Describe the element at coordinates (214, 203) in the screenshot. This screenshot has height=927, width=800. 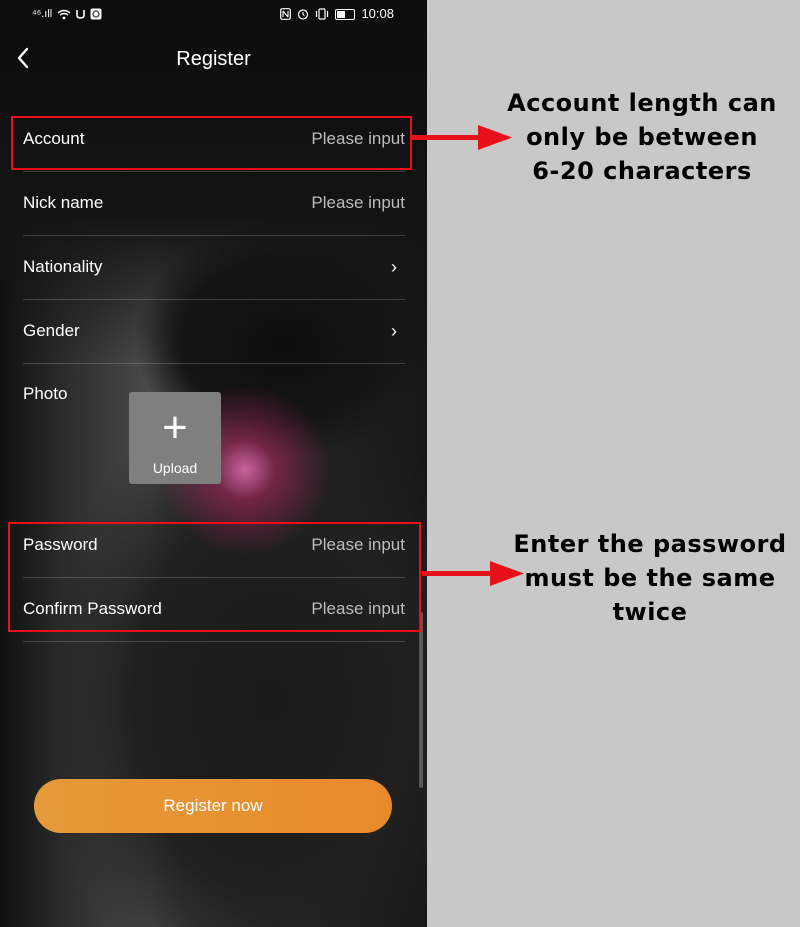
I see `nickname-field: Nick name Please input` at that location.